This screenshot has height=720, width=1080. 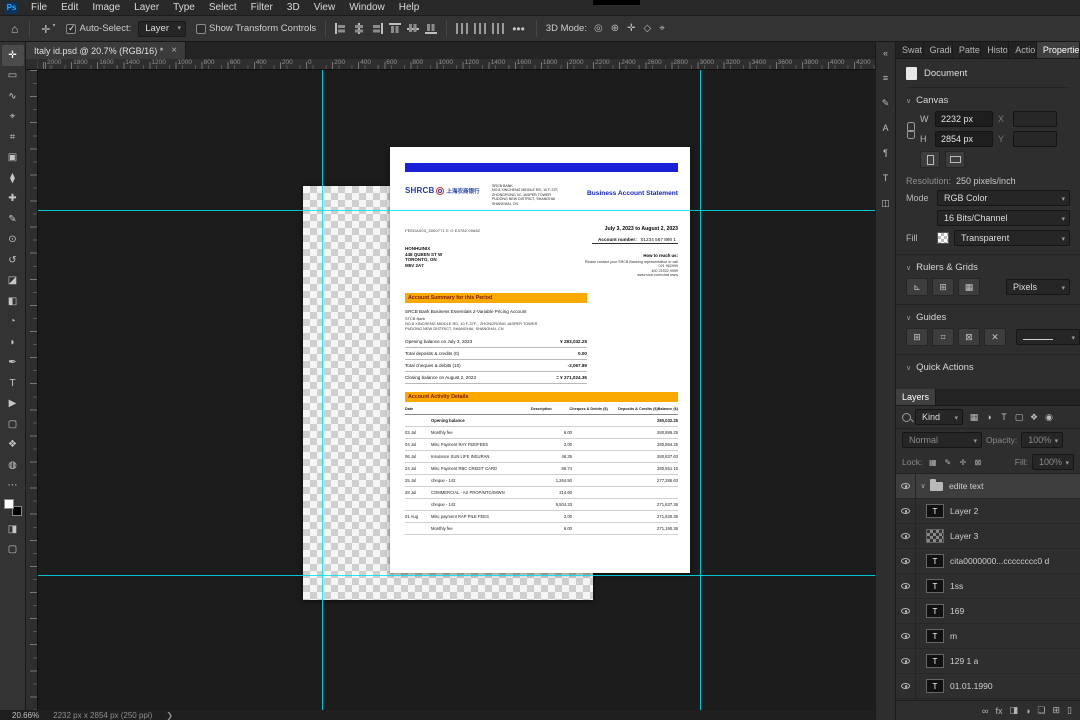 What do you see at coordinates (988, 536) in the screenshot?
I see `layer-row: Layer 3` at bounding box center [988, 536].